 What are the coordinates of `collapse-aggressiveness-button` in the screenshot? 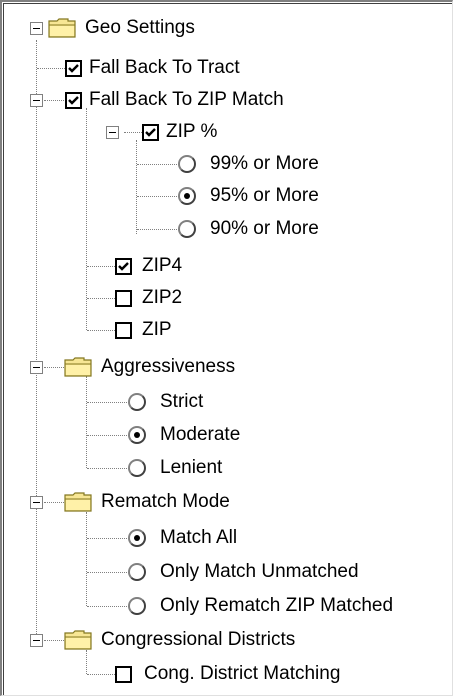 It's located at (36, 367).